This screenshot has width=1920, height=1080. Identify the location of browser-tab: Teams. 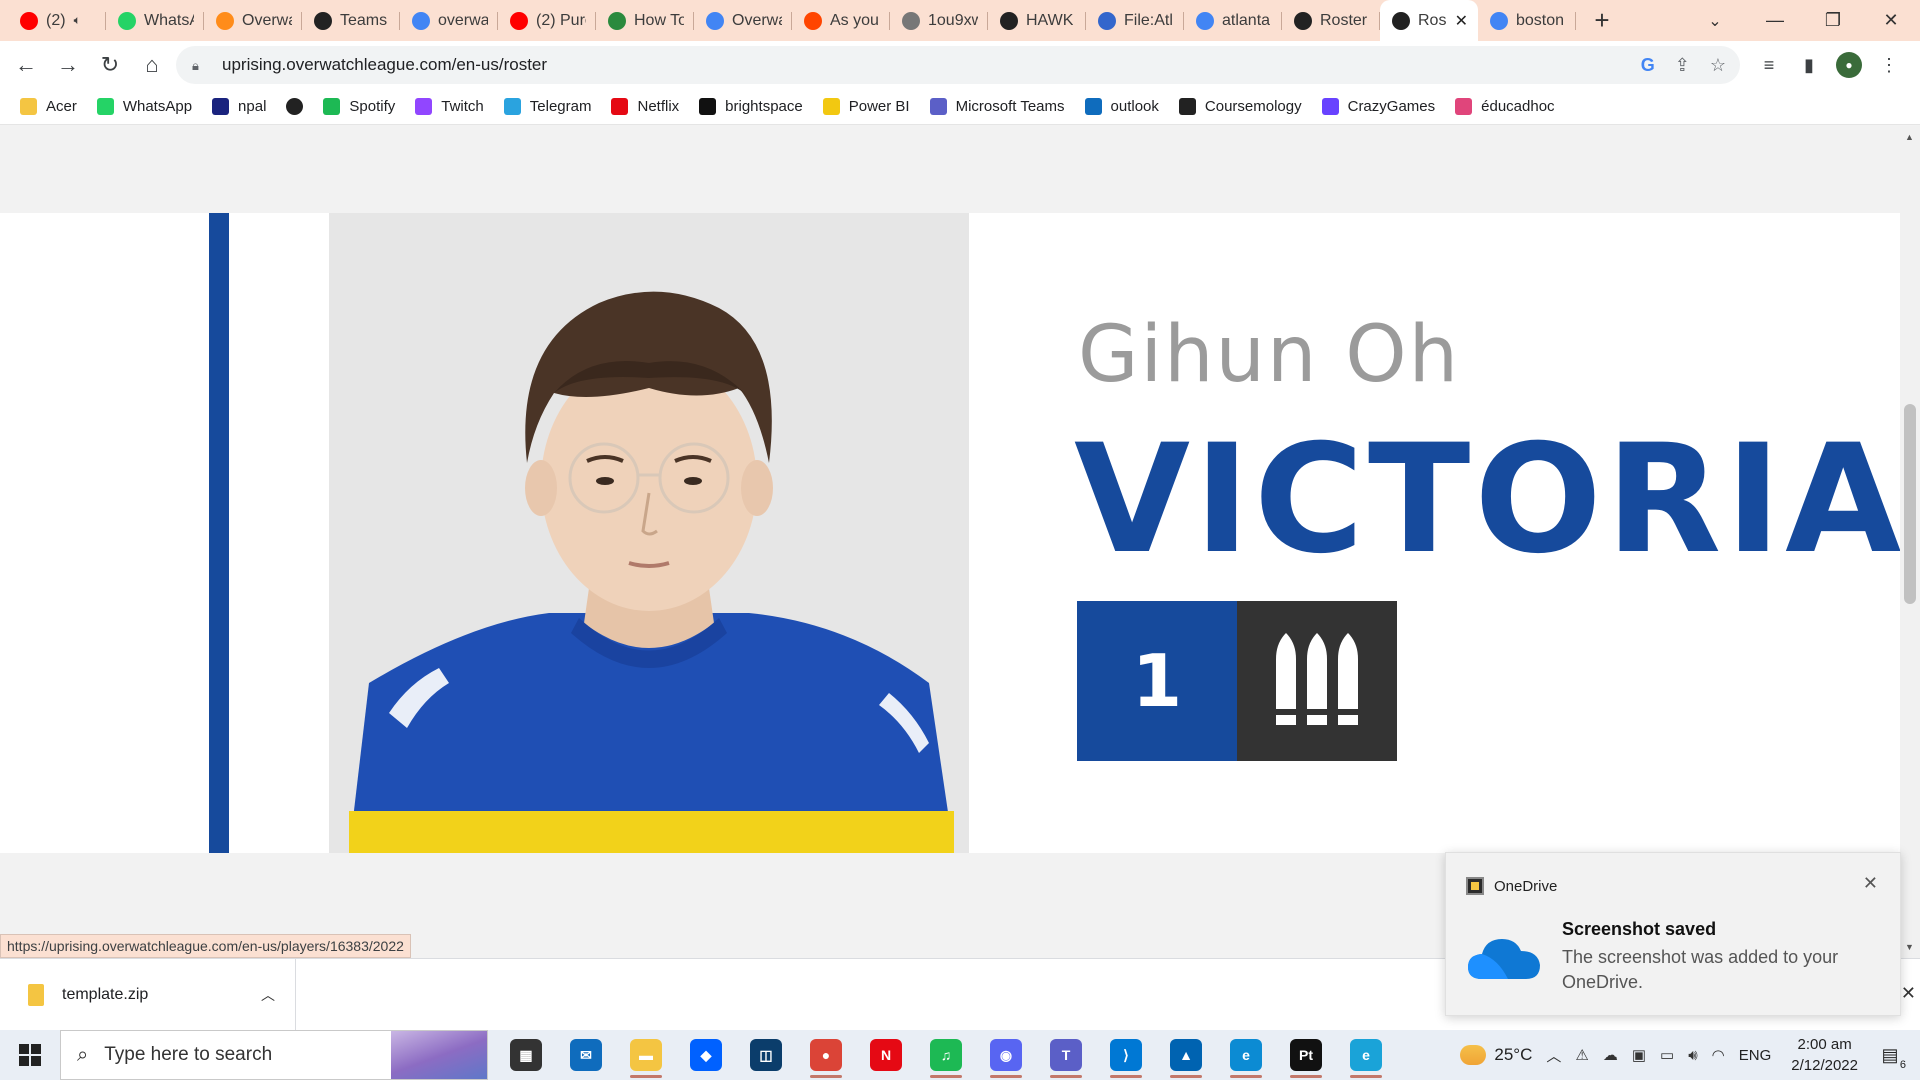
(351, 20).